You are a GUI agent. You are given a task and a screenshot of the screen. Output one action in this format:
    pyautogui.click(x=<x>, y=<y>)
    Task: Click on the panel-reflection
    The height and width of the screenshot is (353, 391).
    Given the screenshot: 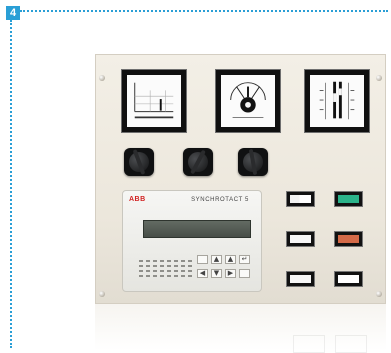 What is the action you would take?
    pyautogui.click(x=240, y=328)
    